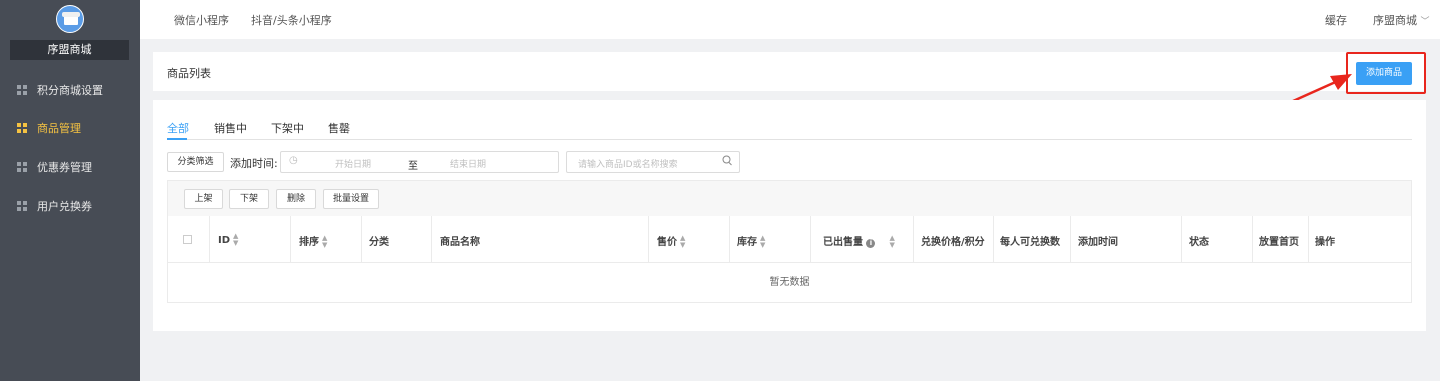 The image size is (1440, 381). I want to click on column-header-exchange-price: 兑换价格/积分, so click(953, 242).